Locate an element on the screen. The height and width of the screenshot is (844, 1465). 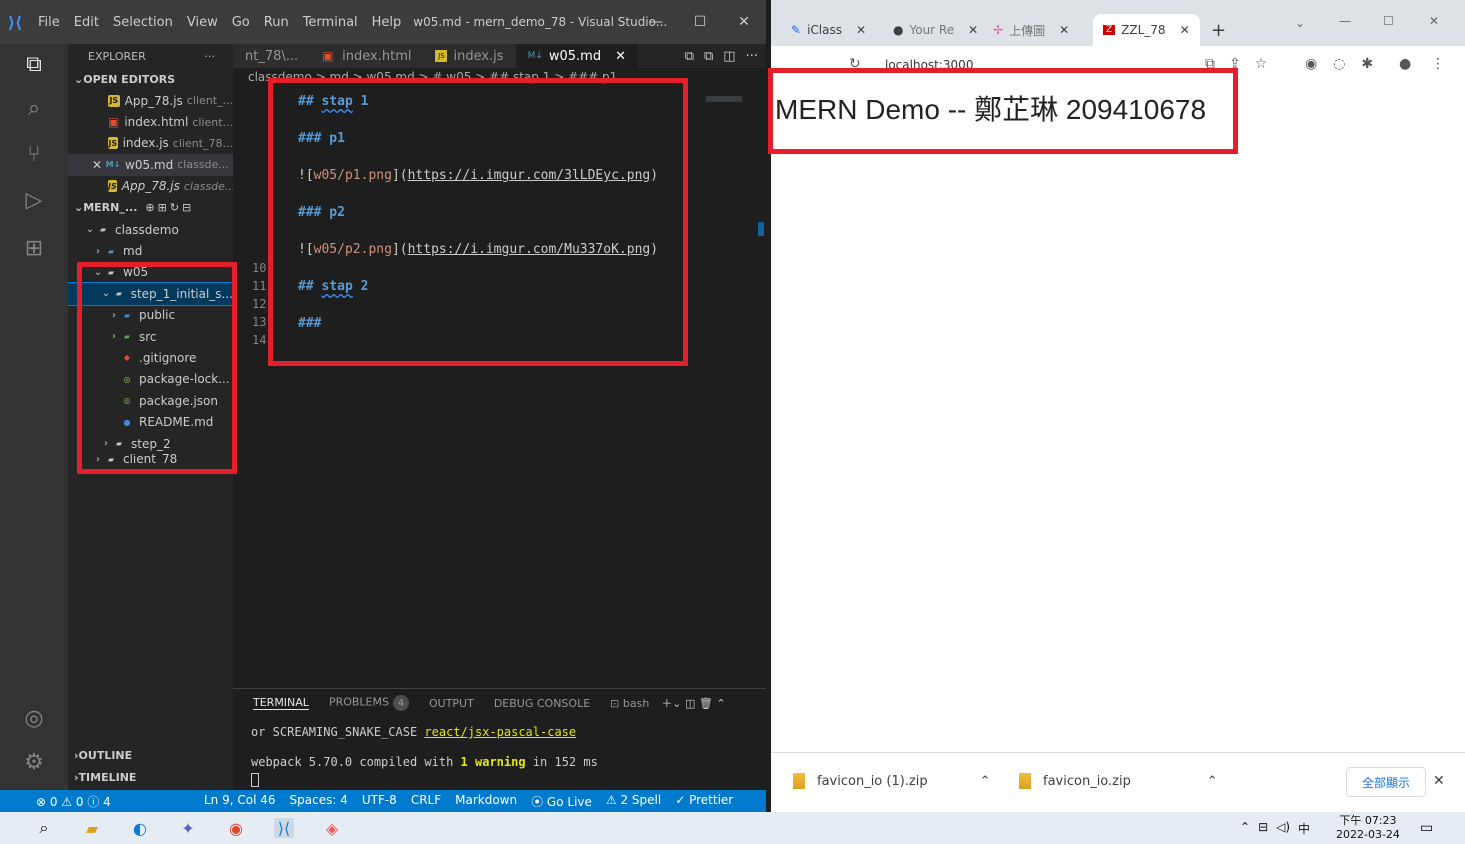
tree-file: ◆ .gitignore is located at coordinates (150, 357).